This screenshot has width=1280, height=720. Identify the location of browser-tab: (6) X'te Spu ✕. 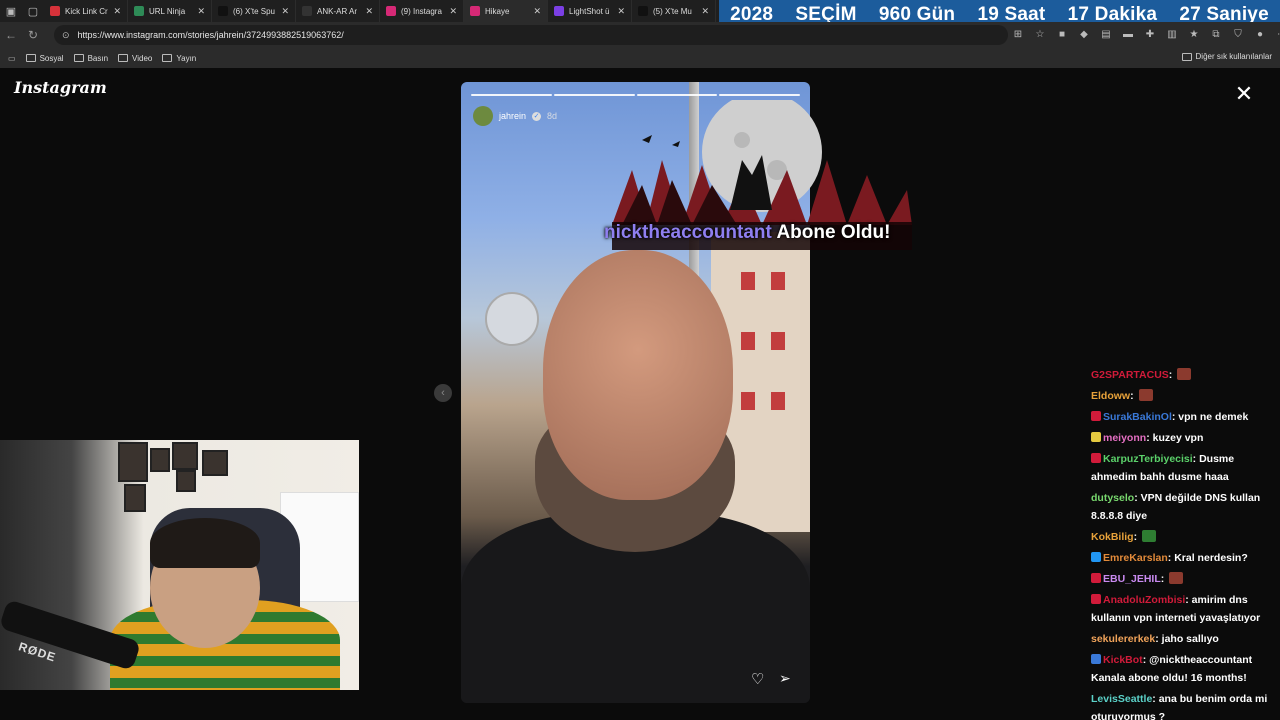
(254, 11).